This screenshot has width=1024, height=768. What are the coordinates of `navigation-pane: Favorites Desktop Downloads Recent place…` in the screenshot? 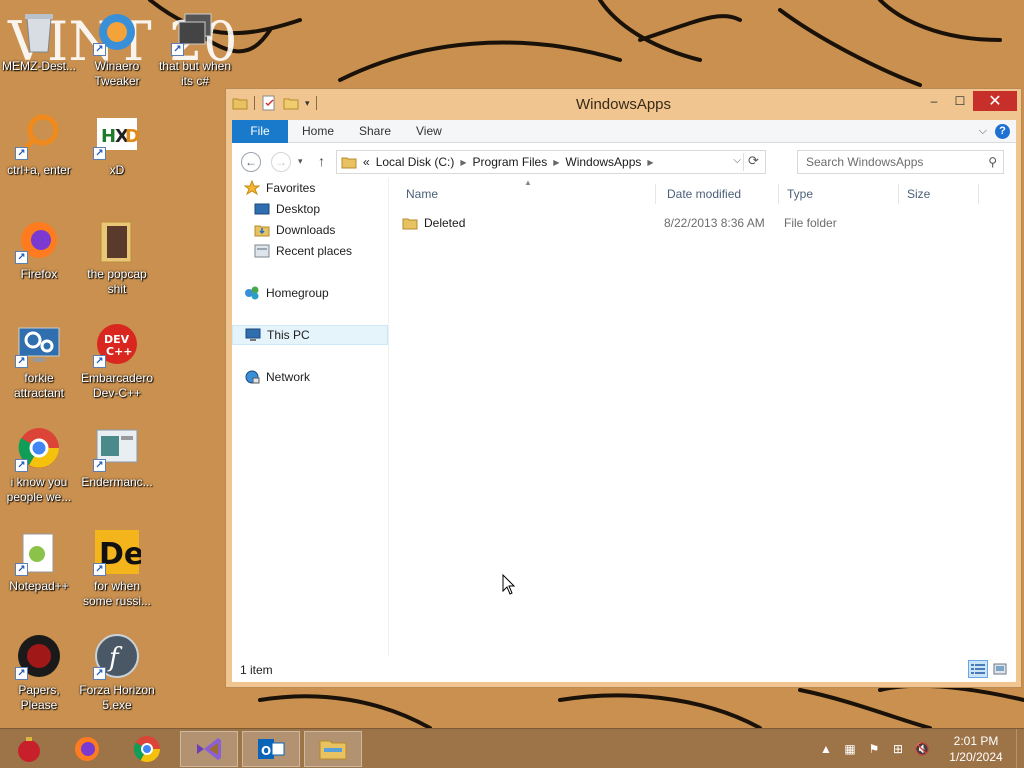 It's located at (310, 417).